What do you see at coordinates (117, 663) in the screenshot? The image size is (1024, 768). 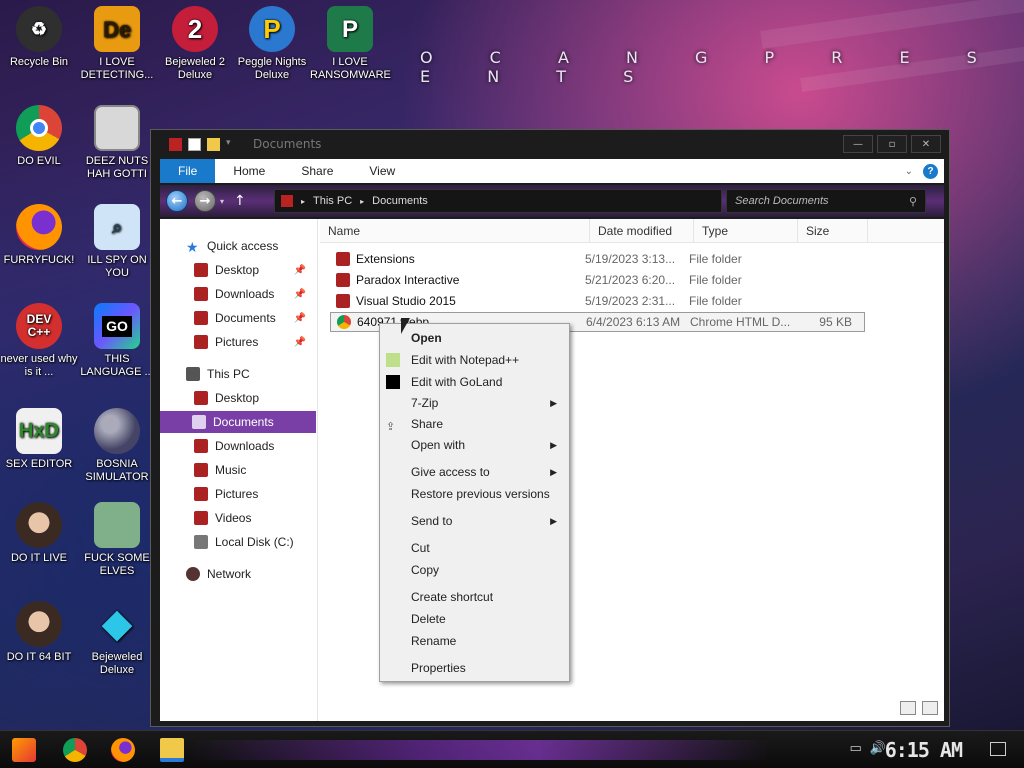 I see `desktop-icon-label: Bejeweled Deluxe` at bounding box center [117, 663].